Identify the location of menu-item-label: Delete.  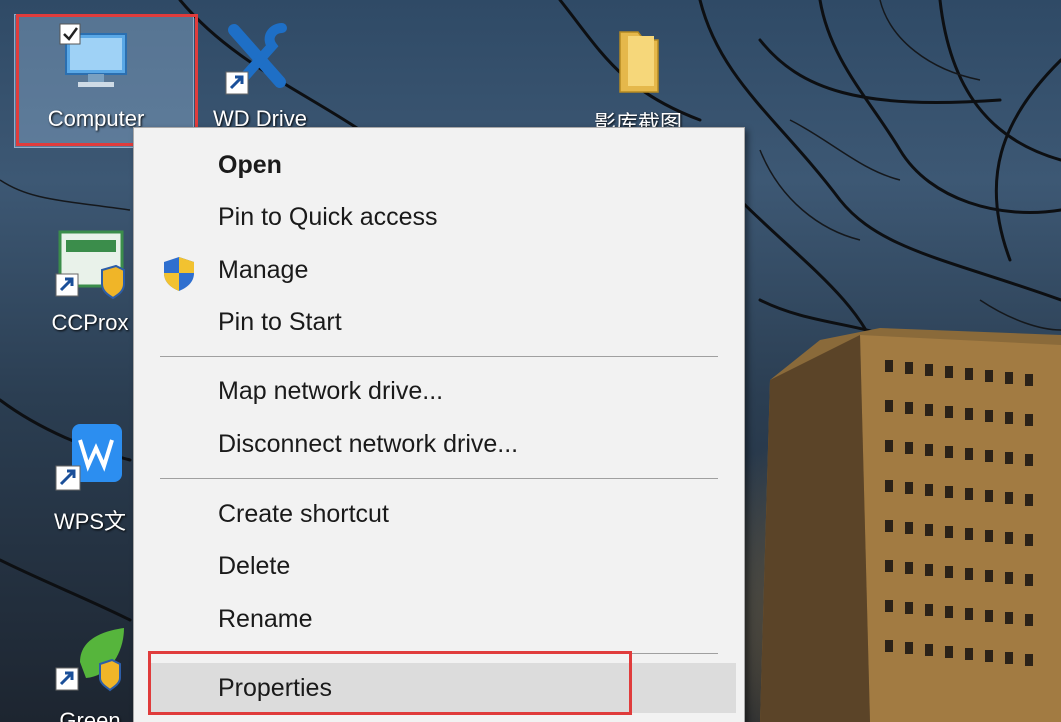
(254, 566).